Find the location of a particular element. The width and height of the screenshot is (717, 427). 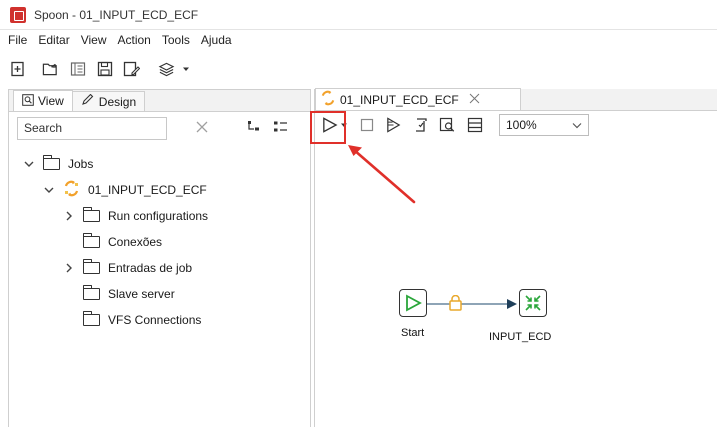

input-ecd-node-label: INPUT_ECD is located at coordinates (520, 337).